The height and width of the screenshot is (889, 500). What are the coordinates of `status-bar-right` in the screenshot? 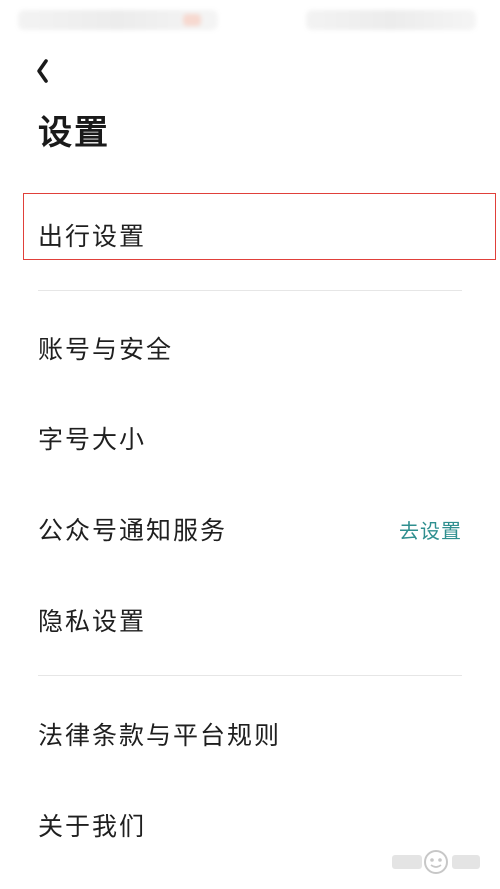 It's located at (391, 20).